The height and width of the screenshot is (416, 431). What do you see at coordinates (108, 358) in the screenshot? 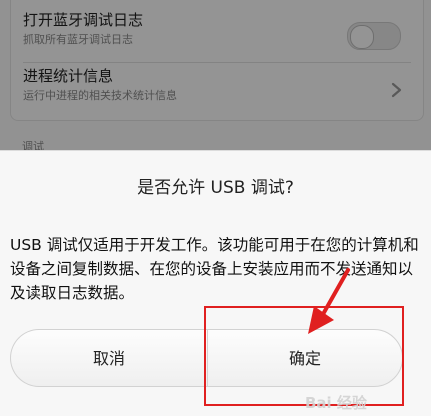
I see `cancel-button: 取消` at bounding box center [108, 358].